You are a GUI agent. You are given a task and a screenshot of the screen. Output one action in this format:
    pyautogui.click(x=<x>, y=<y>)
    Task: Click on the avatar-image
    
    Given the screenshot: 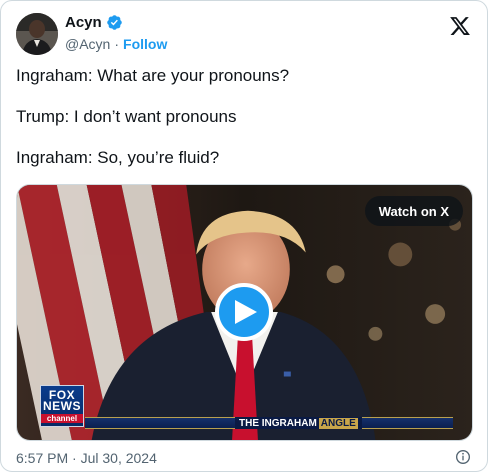 What is the action you would take?
    pyautogui.click(x=37, y=34)
    